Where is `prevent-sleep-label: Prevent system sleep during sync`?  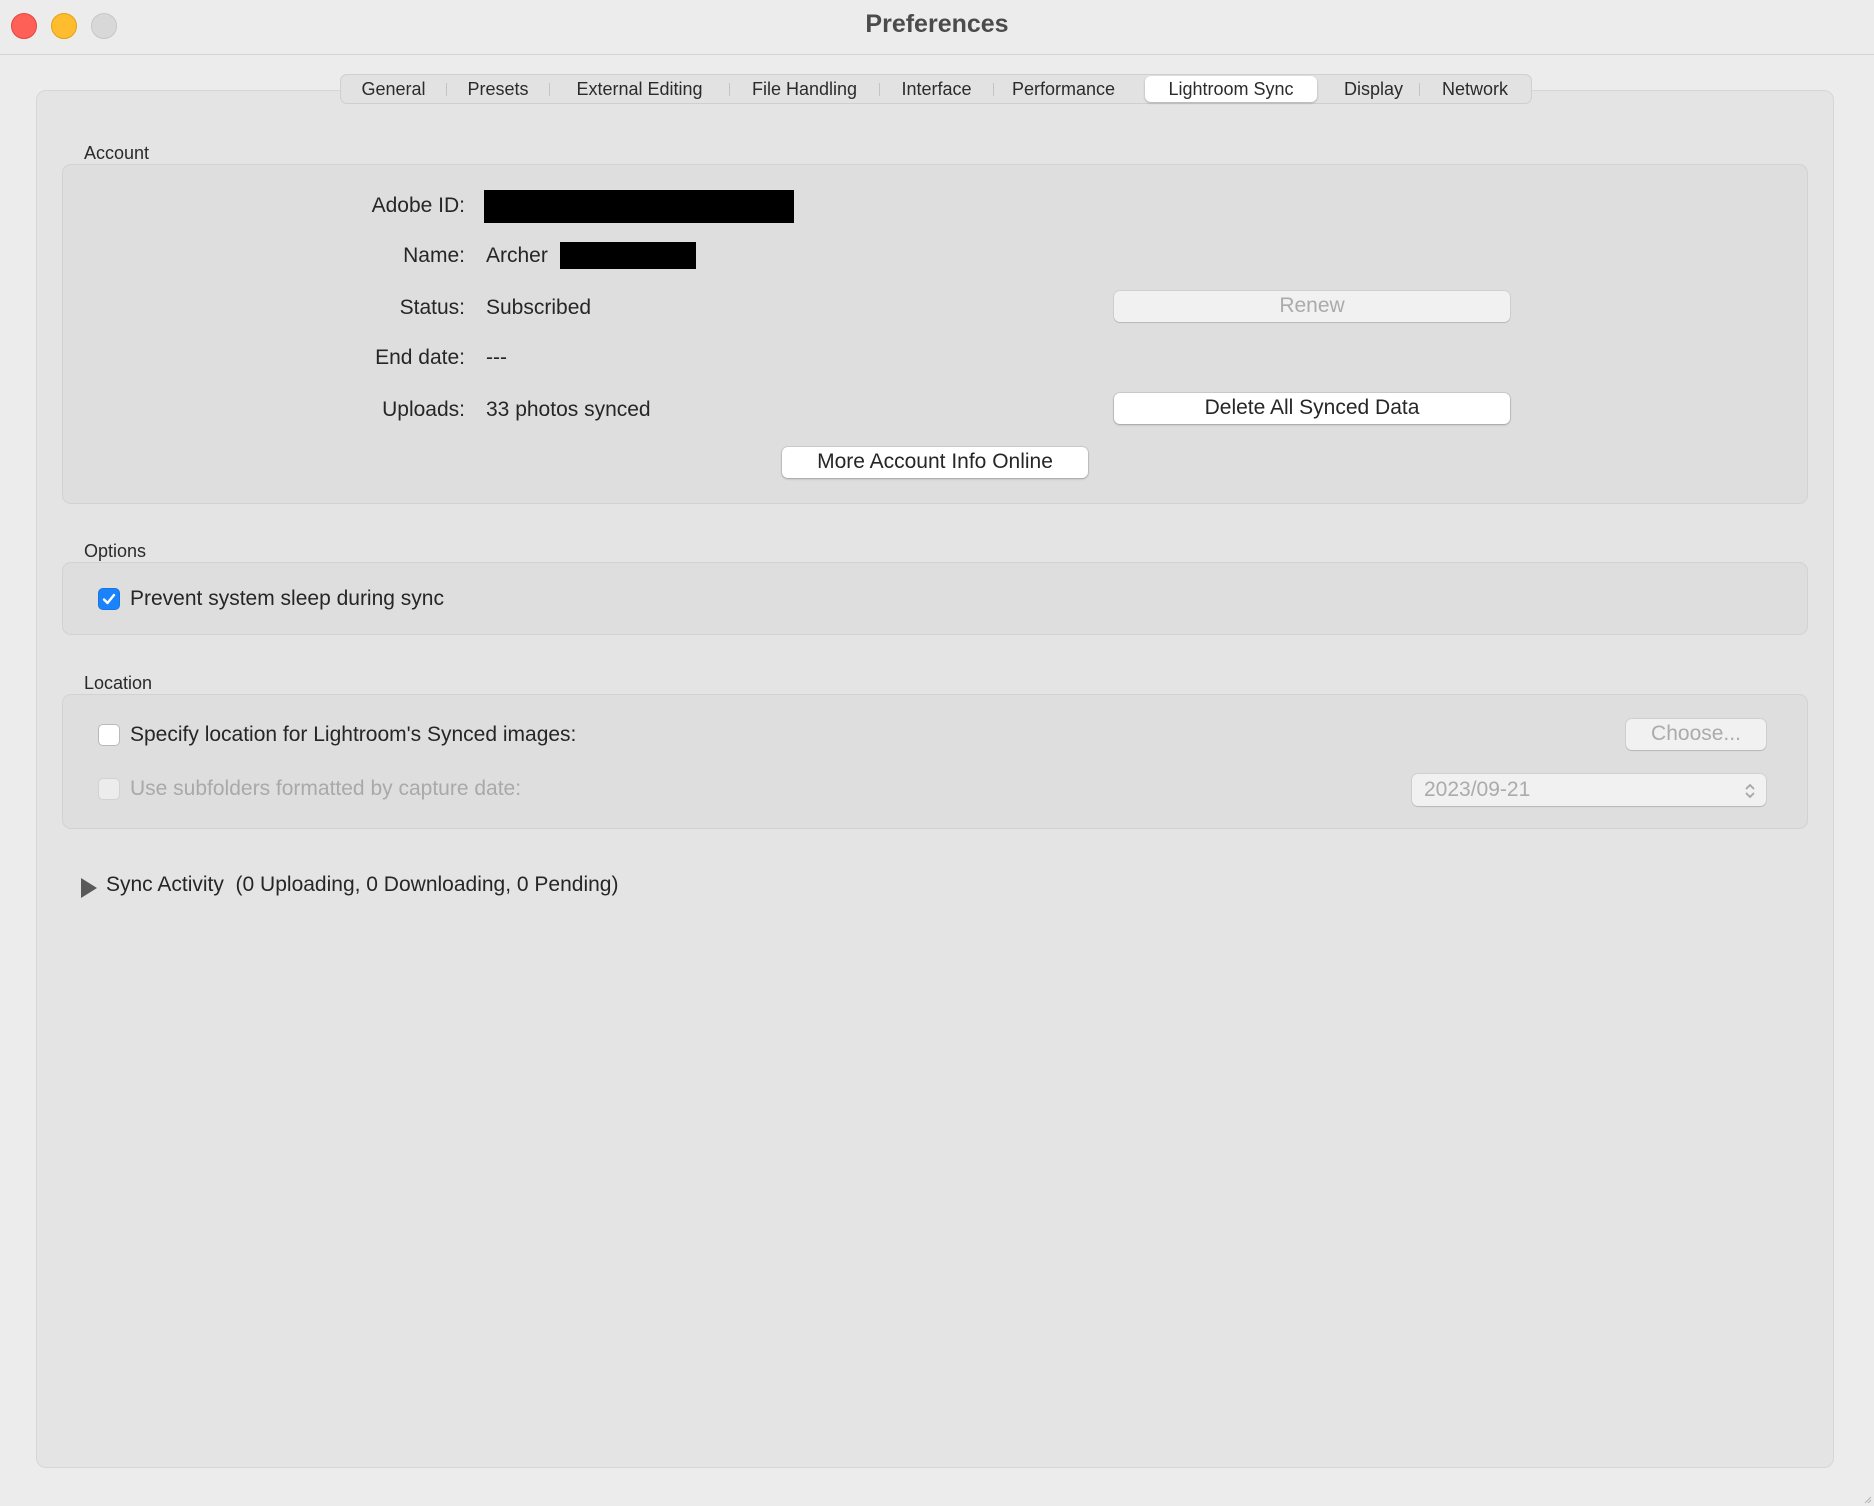 prevent-sleep-label: Prevent system sleep during sync is located at coordinates (287, 599).